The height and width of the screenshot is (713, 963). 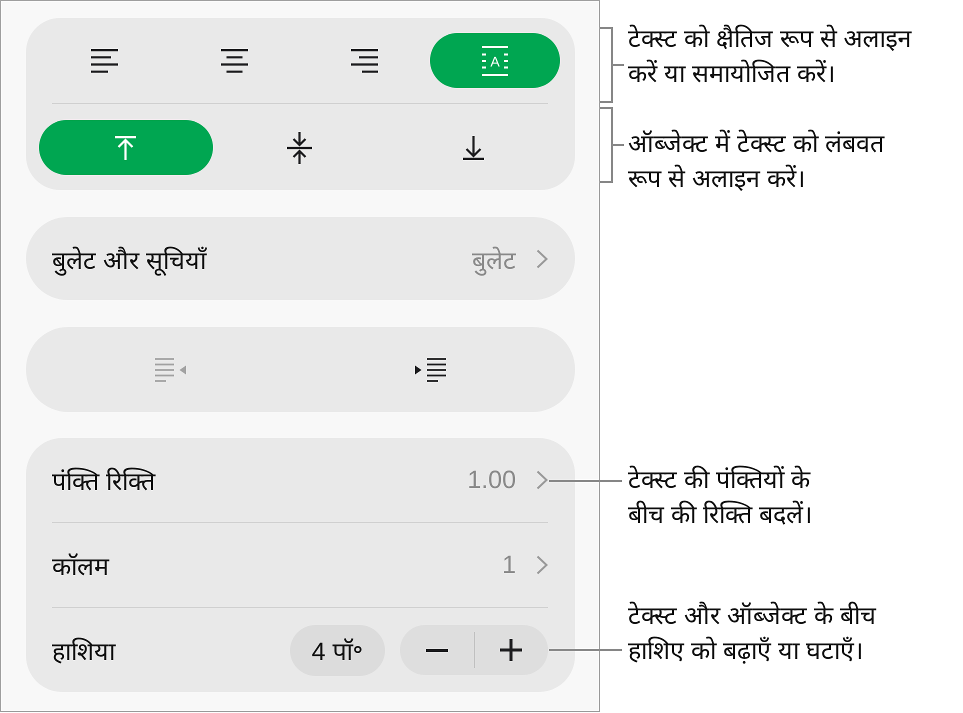 What do you see at coordinates (80, 567) in the screenshot?
I see `setting-label: कॉलम` at bounding box center [80, 567].